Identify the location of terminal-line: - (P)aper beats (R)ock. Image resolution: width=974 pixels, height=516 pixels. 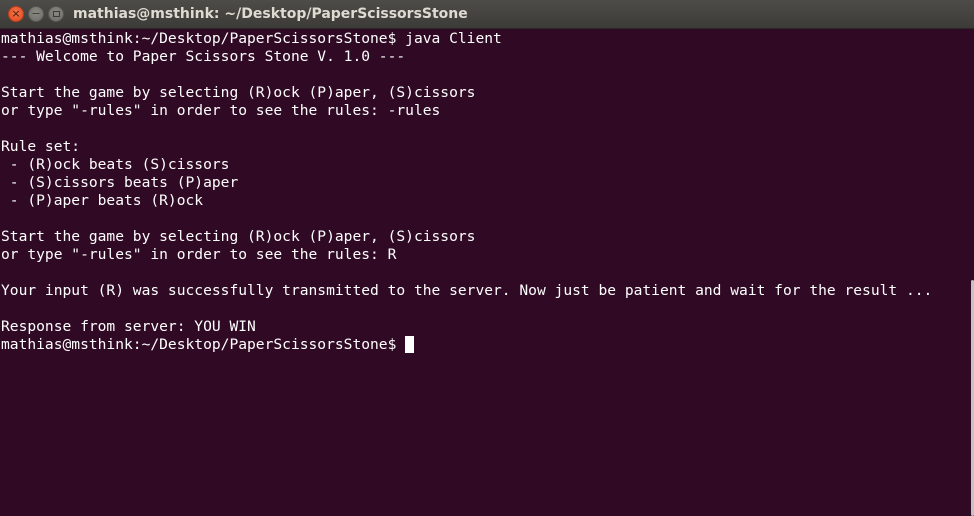
(102, 200).